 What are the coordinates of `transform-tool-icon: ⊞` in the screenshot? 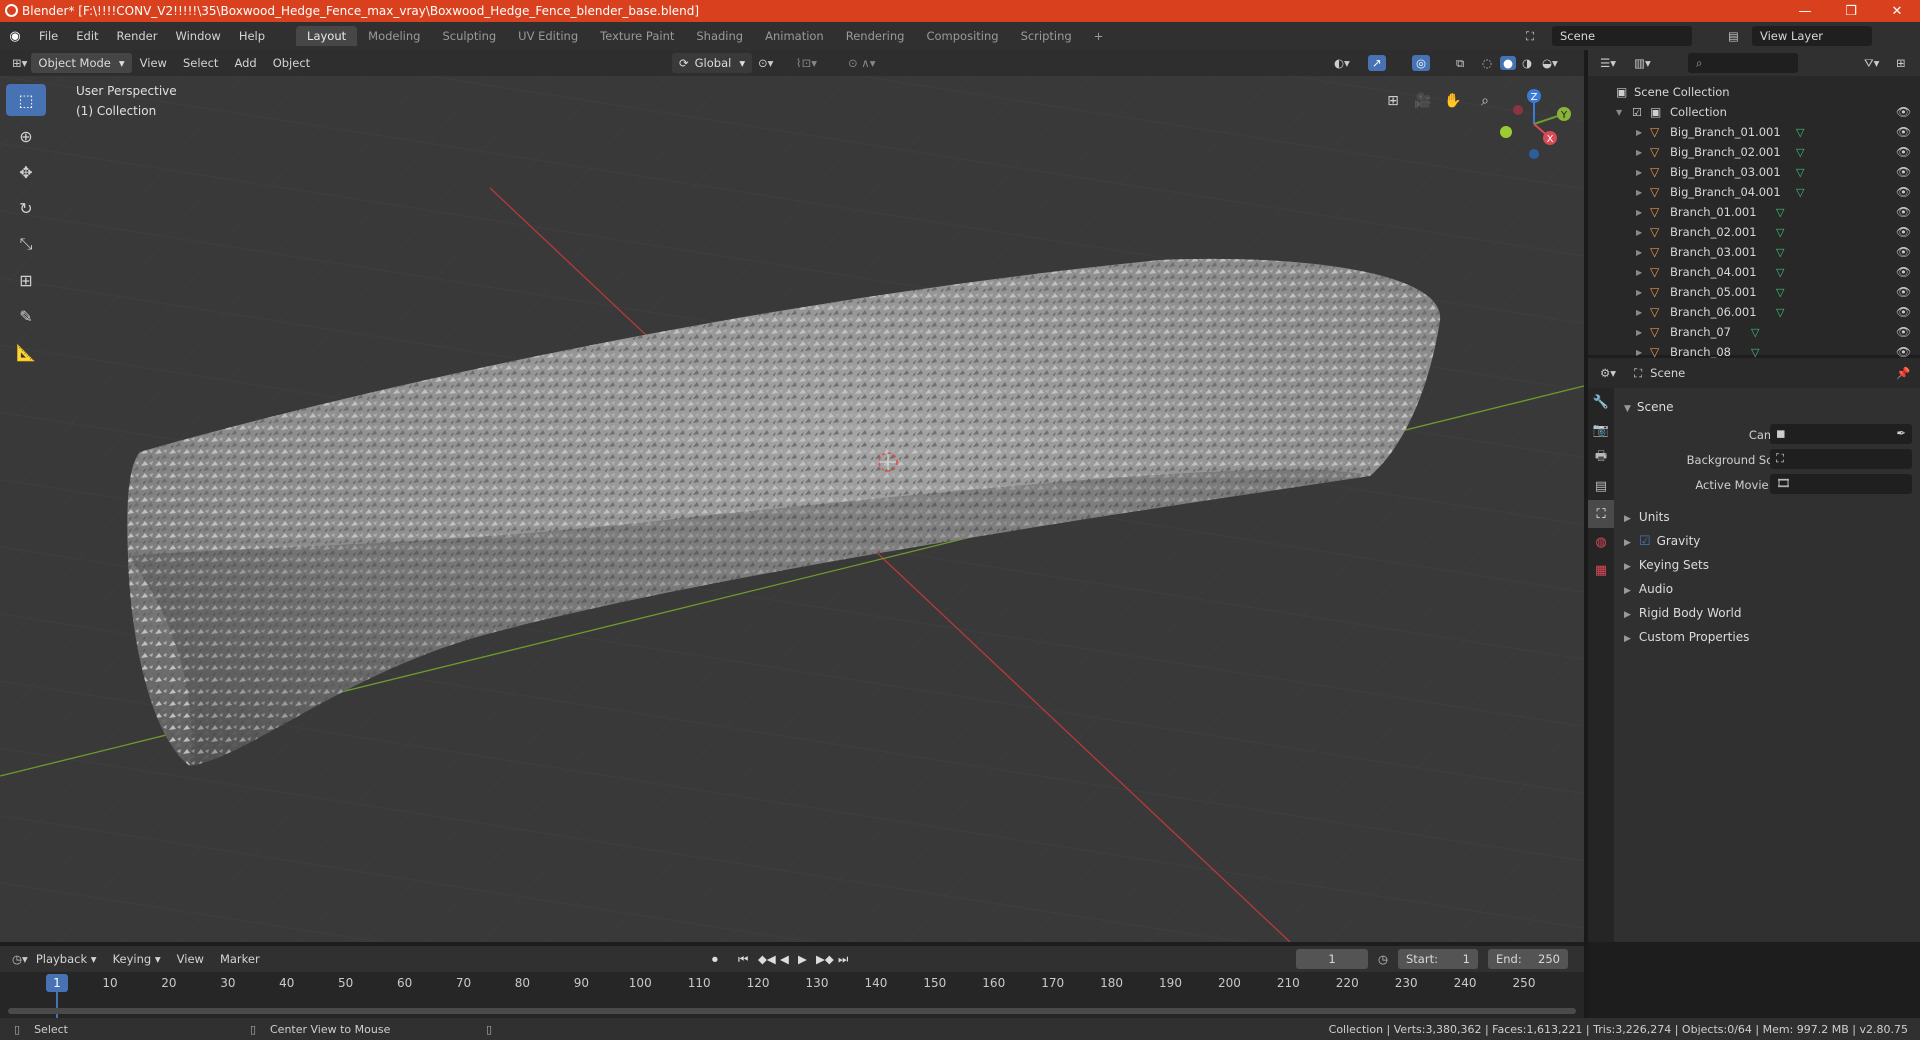 It's located at (26, 280).